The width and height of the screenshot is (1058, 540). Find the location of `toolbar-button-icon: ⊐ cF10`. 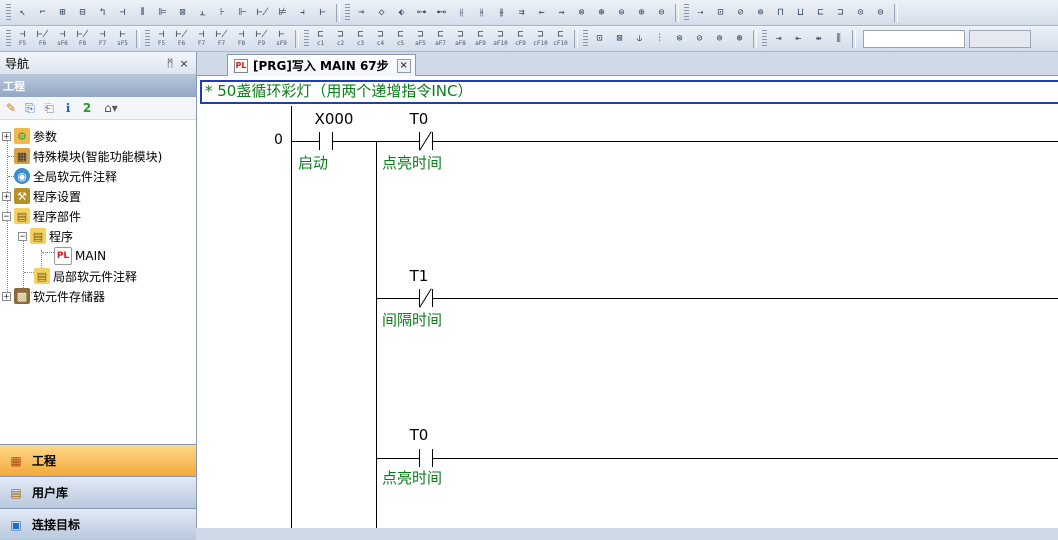

toolbar-button-icon: ⊐ cF10 is located at coordinates (540, 38).